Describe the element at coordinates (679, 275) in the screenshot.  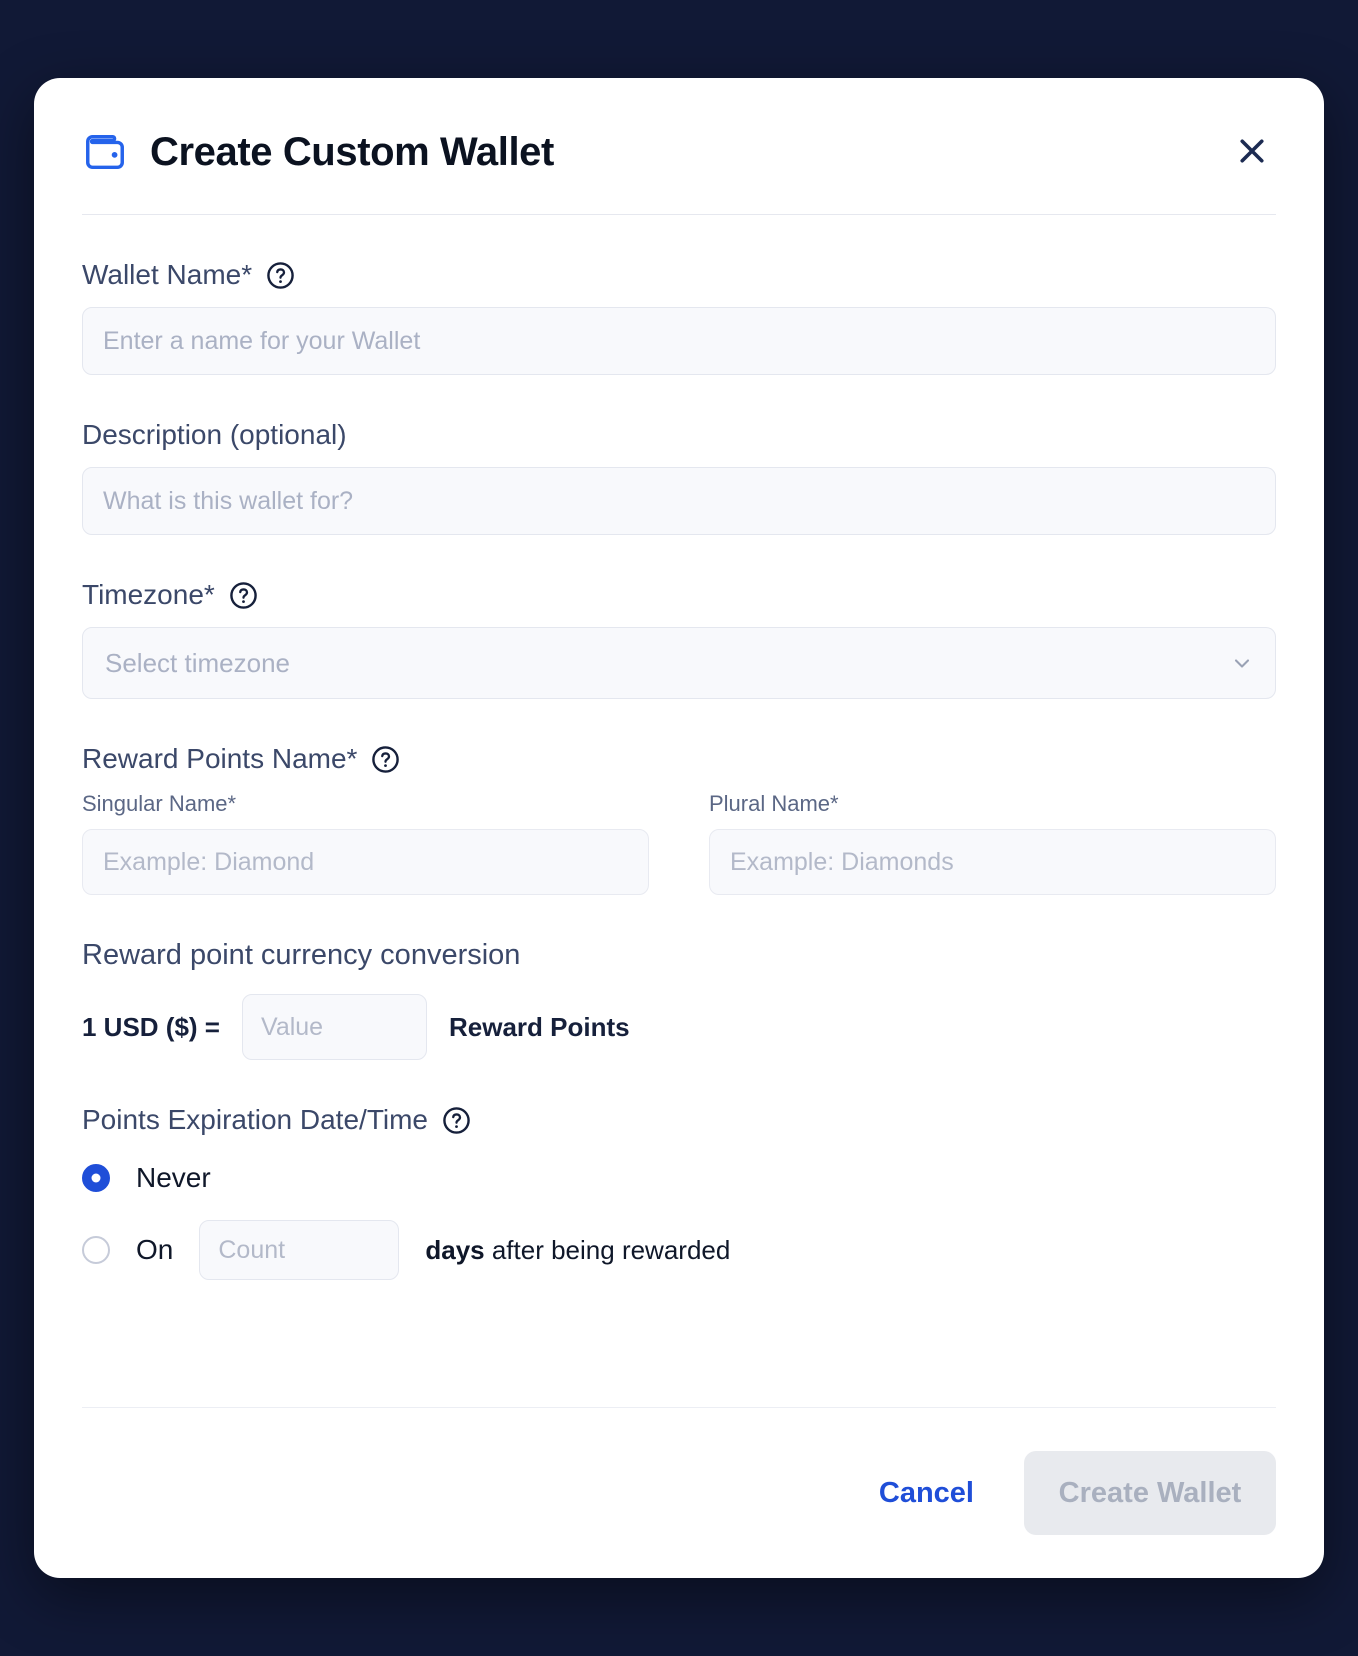
I see `wallet-name-label-row: Wallet Name*` at that location.